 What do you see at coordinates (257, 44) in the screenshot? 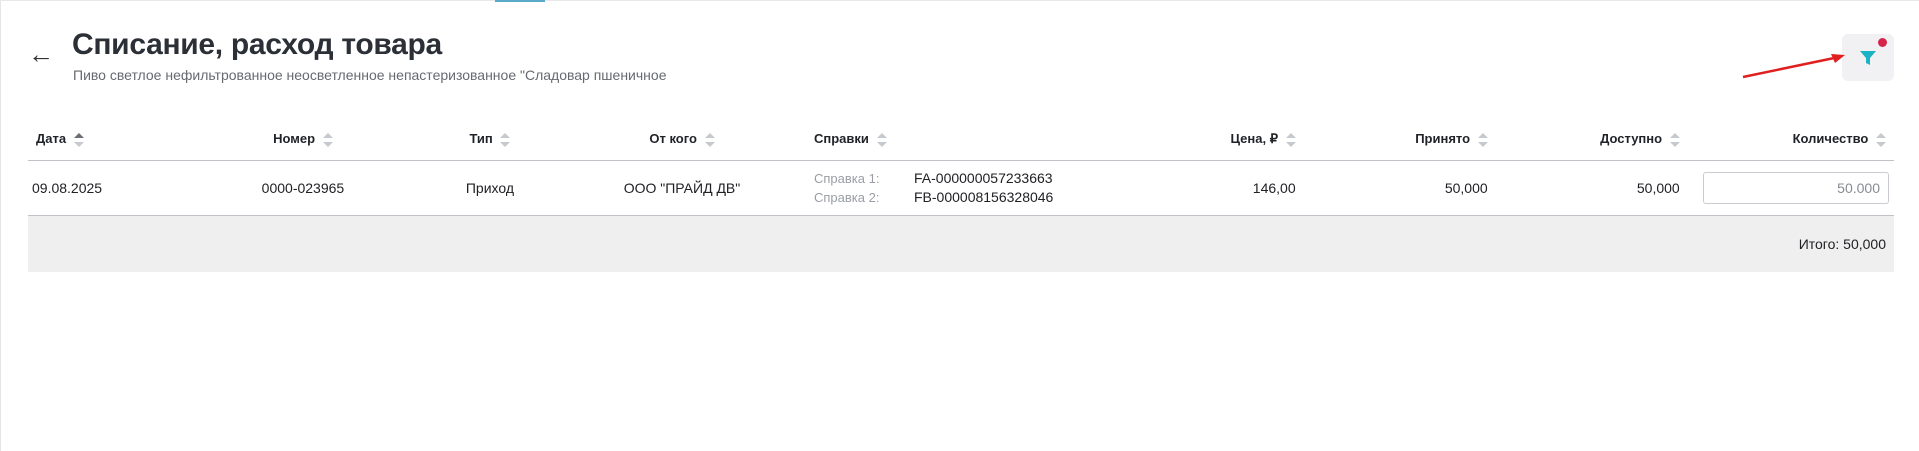
I see `page-title: Списание, расход товара` at bounding box center [257, 44].